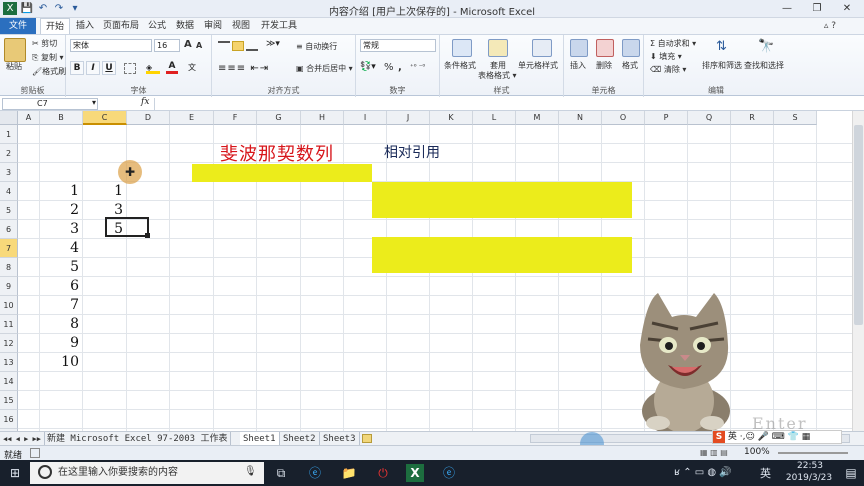  Describe the element at coordinates (111, 45) in the screenshot. I see `font-name-select: 宋体` at that location.